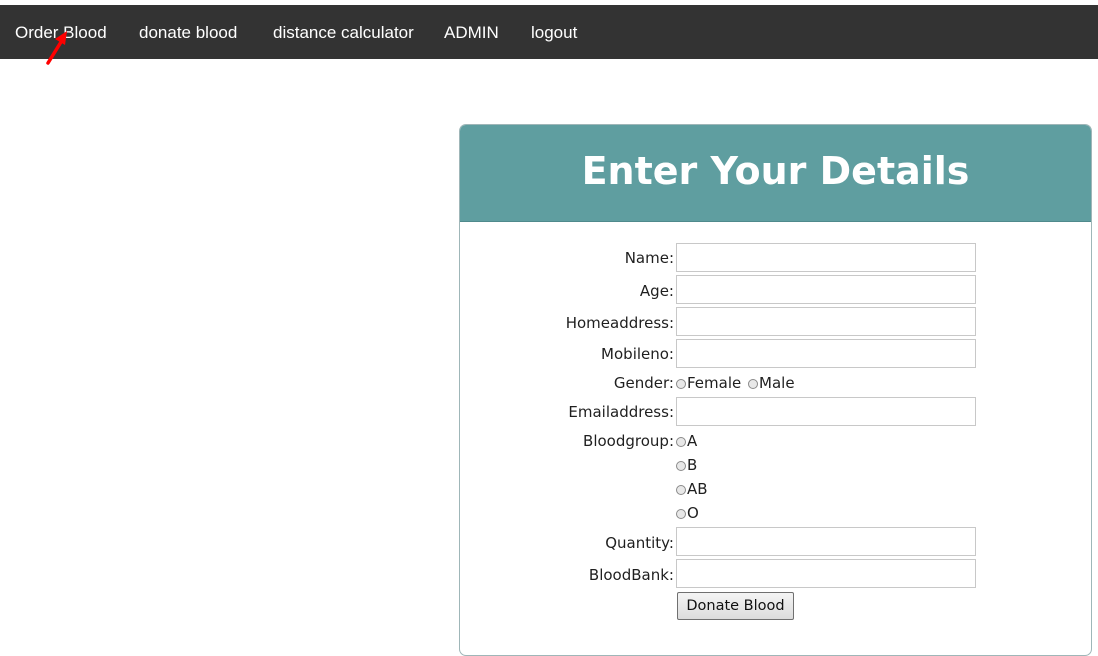  I want to click on bloodgroup-o-radio, so click(681, 514).